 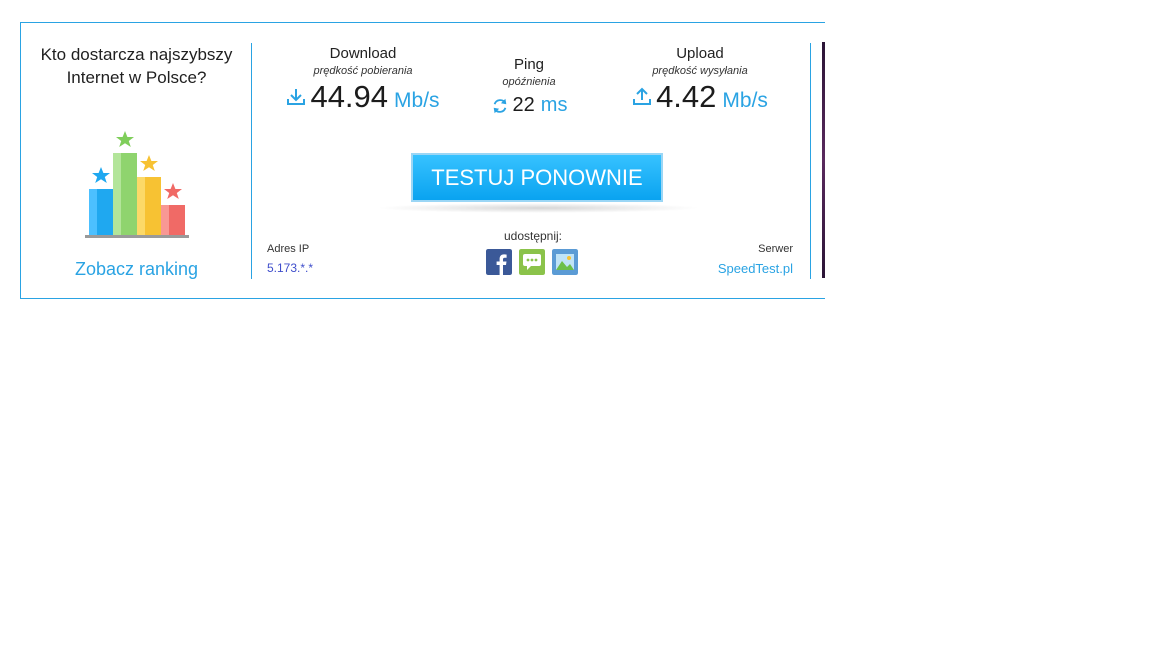 I want to click on share-icons, so click(x=532, y=262).